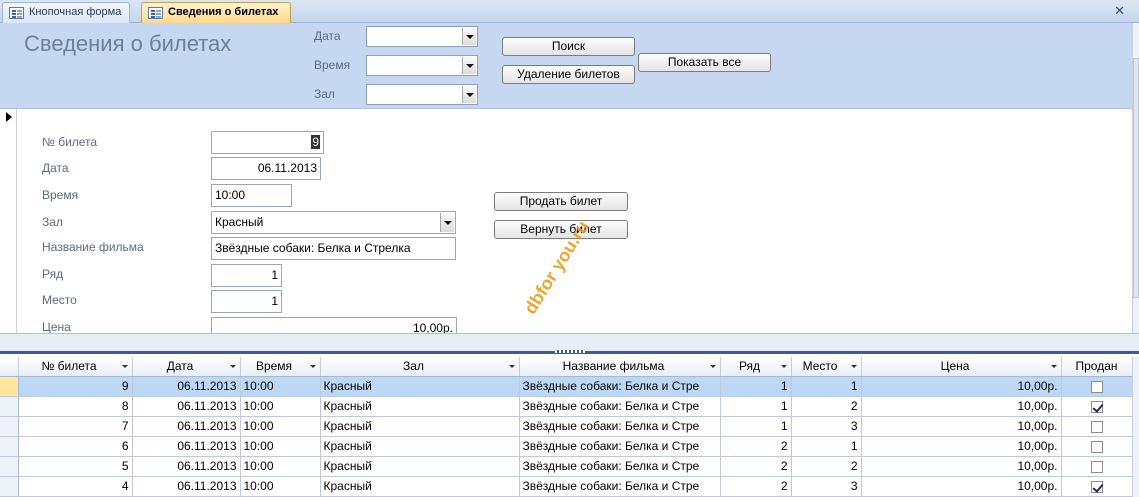  Describe the element at coordinates (66, 12) in the screenshot. I see `tab-switchboard: Кнопочная форма` at that location.